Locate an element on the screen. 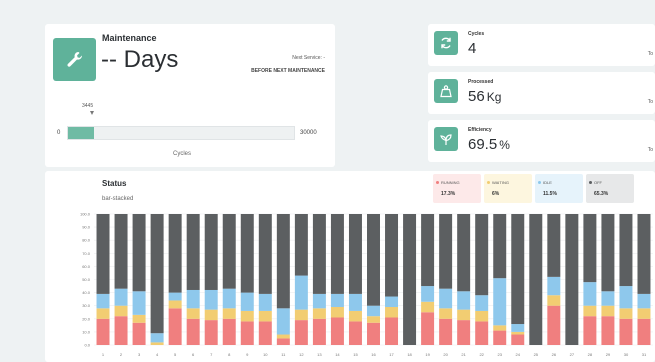 The image size is (655, 362). x-tick-label: 24 is located at coordinates (518, 354).